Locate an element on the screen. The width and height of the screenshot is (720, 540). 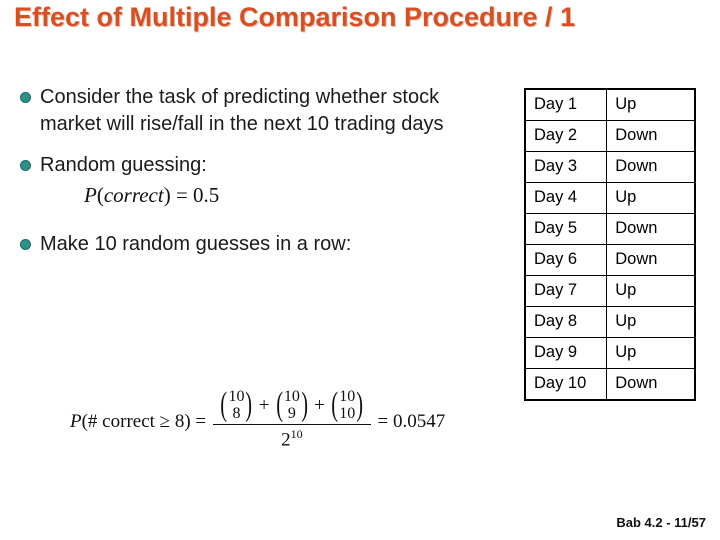
binomial-coefficient: ( 10 10 ) is located at coordinates (347, 404).